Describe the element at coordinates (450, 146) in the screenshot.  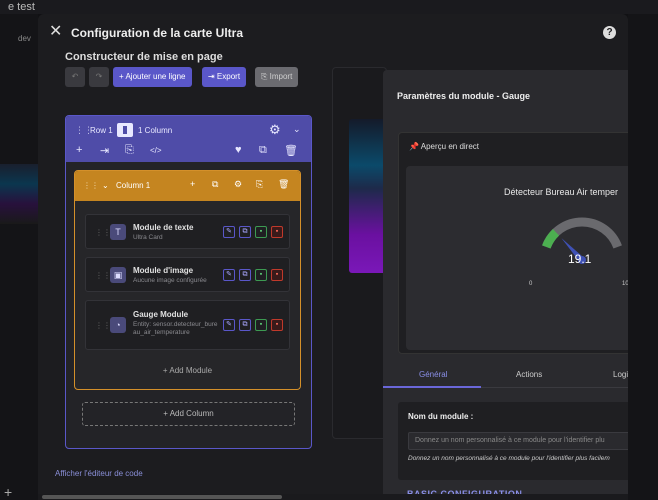
I see `live-preview-text: Aperçu en direct` at that location.